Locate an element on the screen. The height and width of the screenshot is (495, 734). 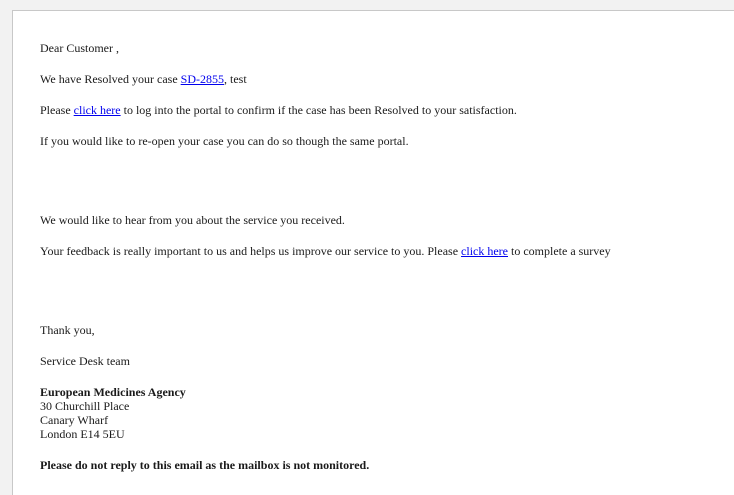
thanks-line: Thank you, is located at coordinates (67, 330).